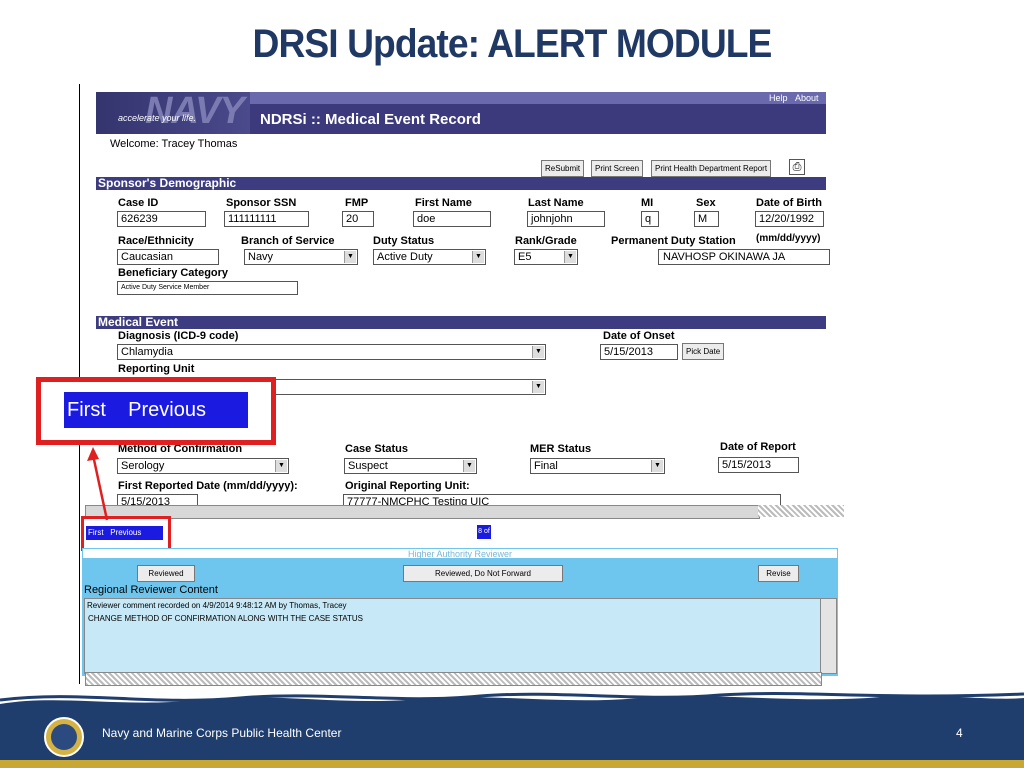  Describe the element at coordinates (512, 764) in the screenshot. I see `footer-gold-stripe` at that location.